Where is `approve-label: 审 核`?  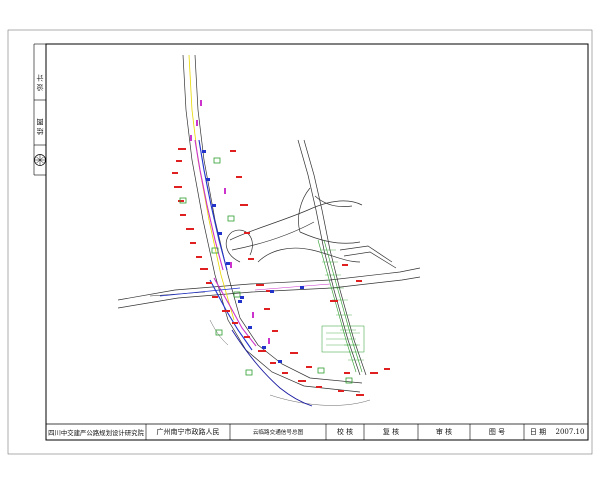
approve-label: 审 核 is located at coordinates (444, 432).